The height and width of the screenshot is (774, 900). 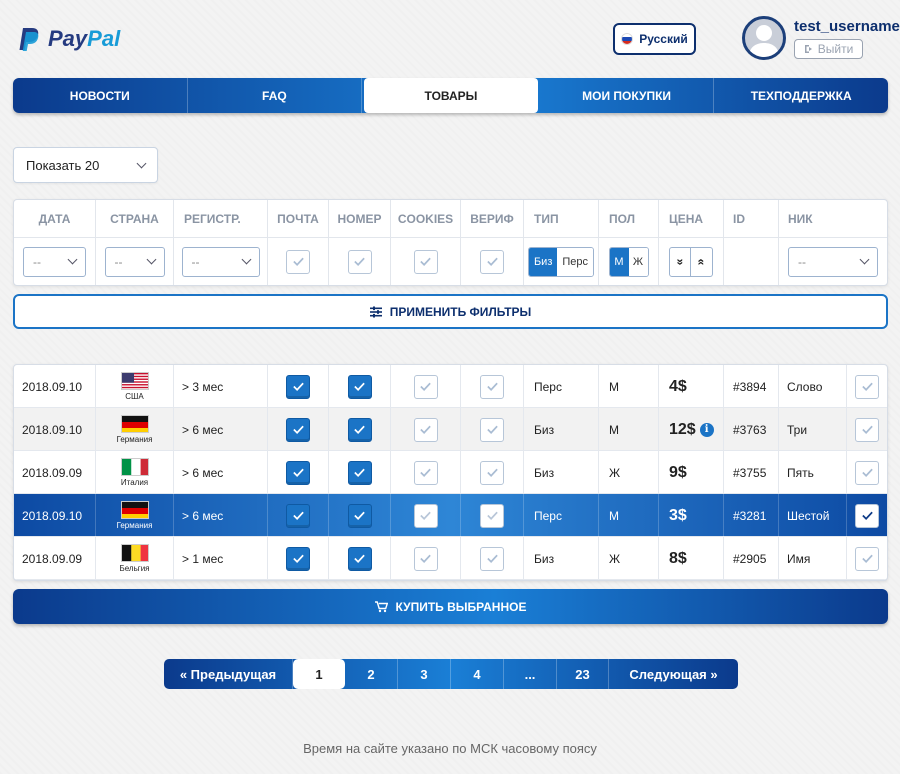 What do you see at coordinates (319, 674) in the screenshot?
I see `page-1: 1` at bounding box center [319, 674].